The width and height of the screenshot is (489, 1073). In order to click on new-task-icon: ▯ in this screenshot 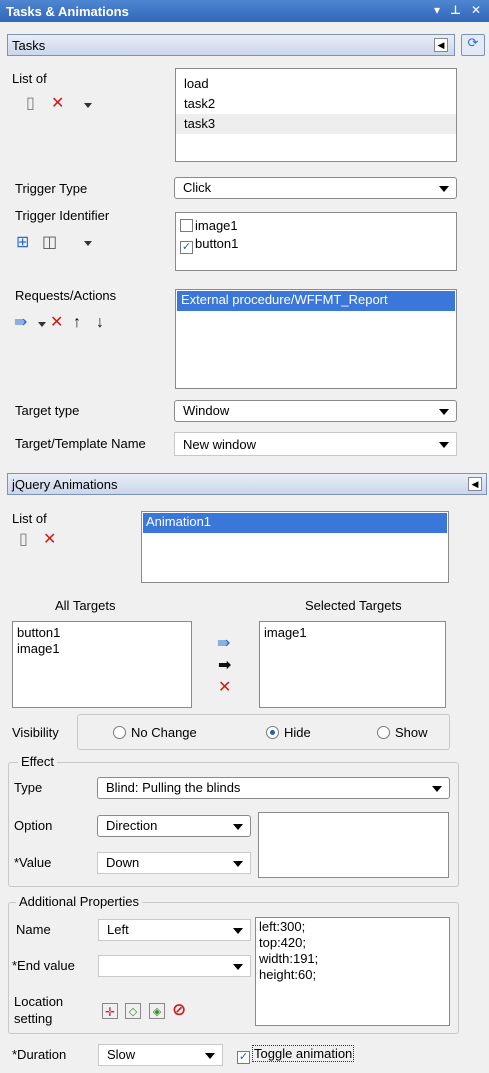, I will do `click(30, 104)`.